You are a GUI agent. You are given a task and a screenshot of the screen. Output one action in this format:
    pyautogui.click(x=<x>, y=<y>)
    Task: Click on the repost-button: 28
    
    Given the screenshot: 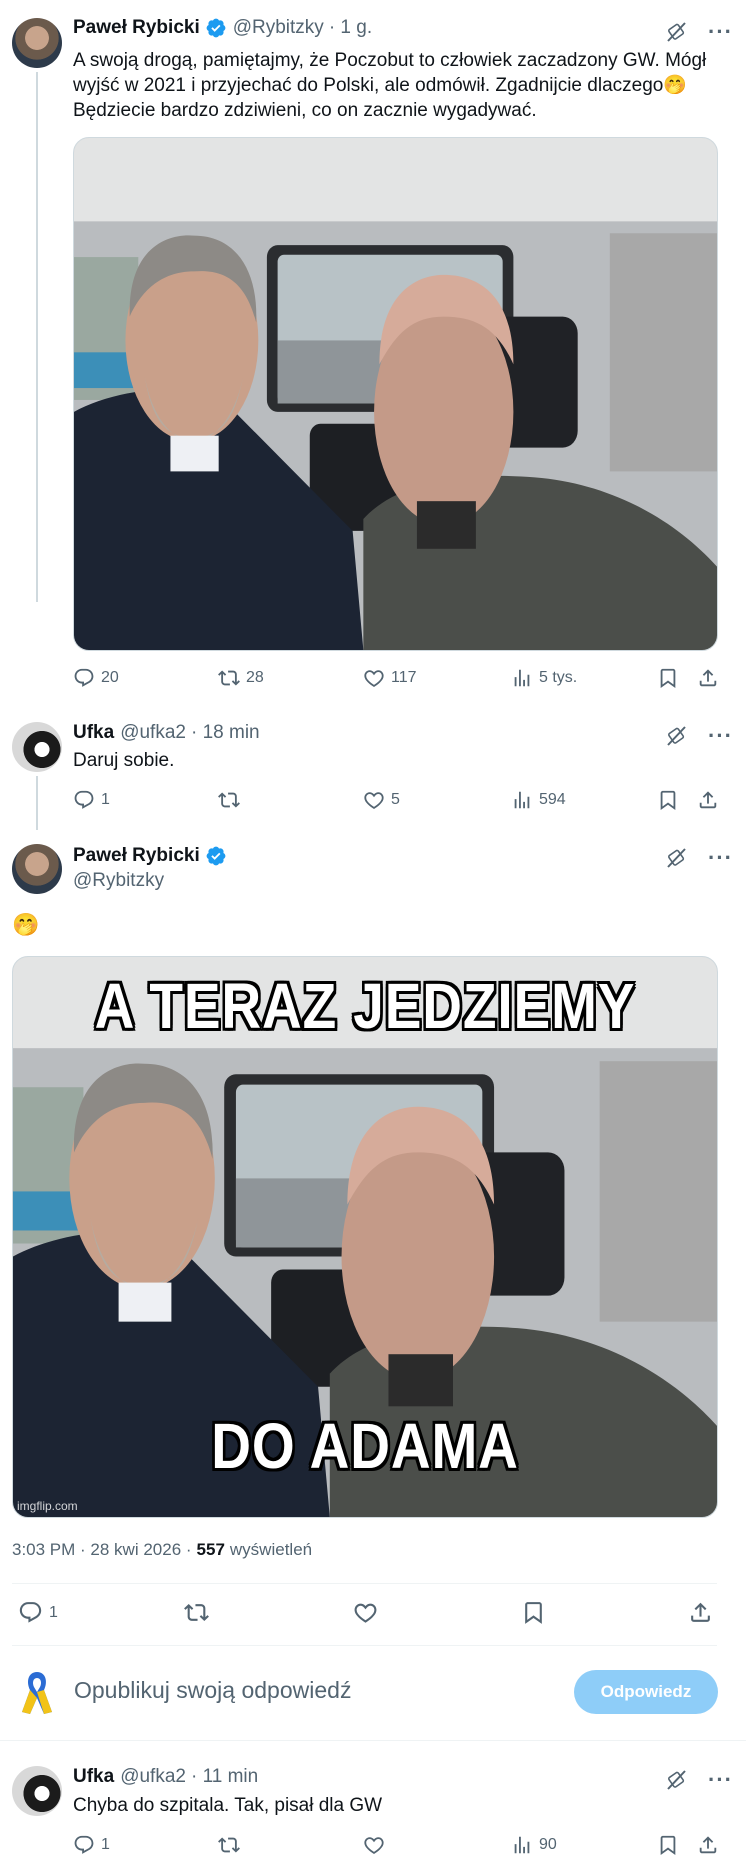 What is the action you would take?
    pyautogui.click(x=241, y=678)
    